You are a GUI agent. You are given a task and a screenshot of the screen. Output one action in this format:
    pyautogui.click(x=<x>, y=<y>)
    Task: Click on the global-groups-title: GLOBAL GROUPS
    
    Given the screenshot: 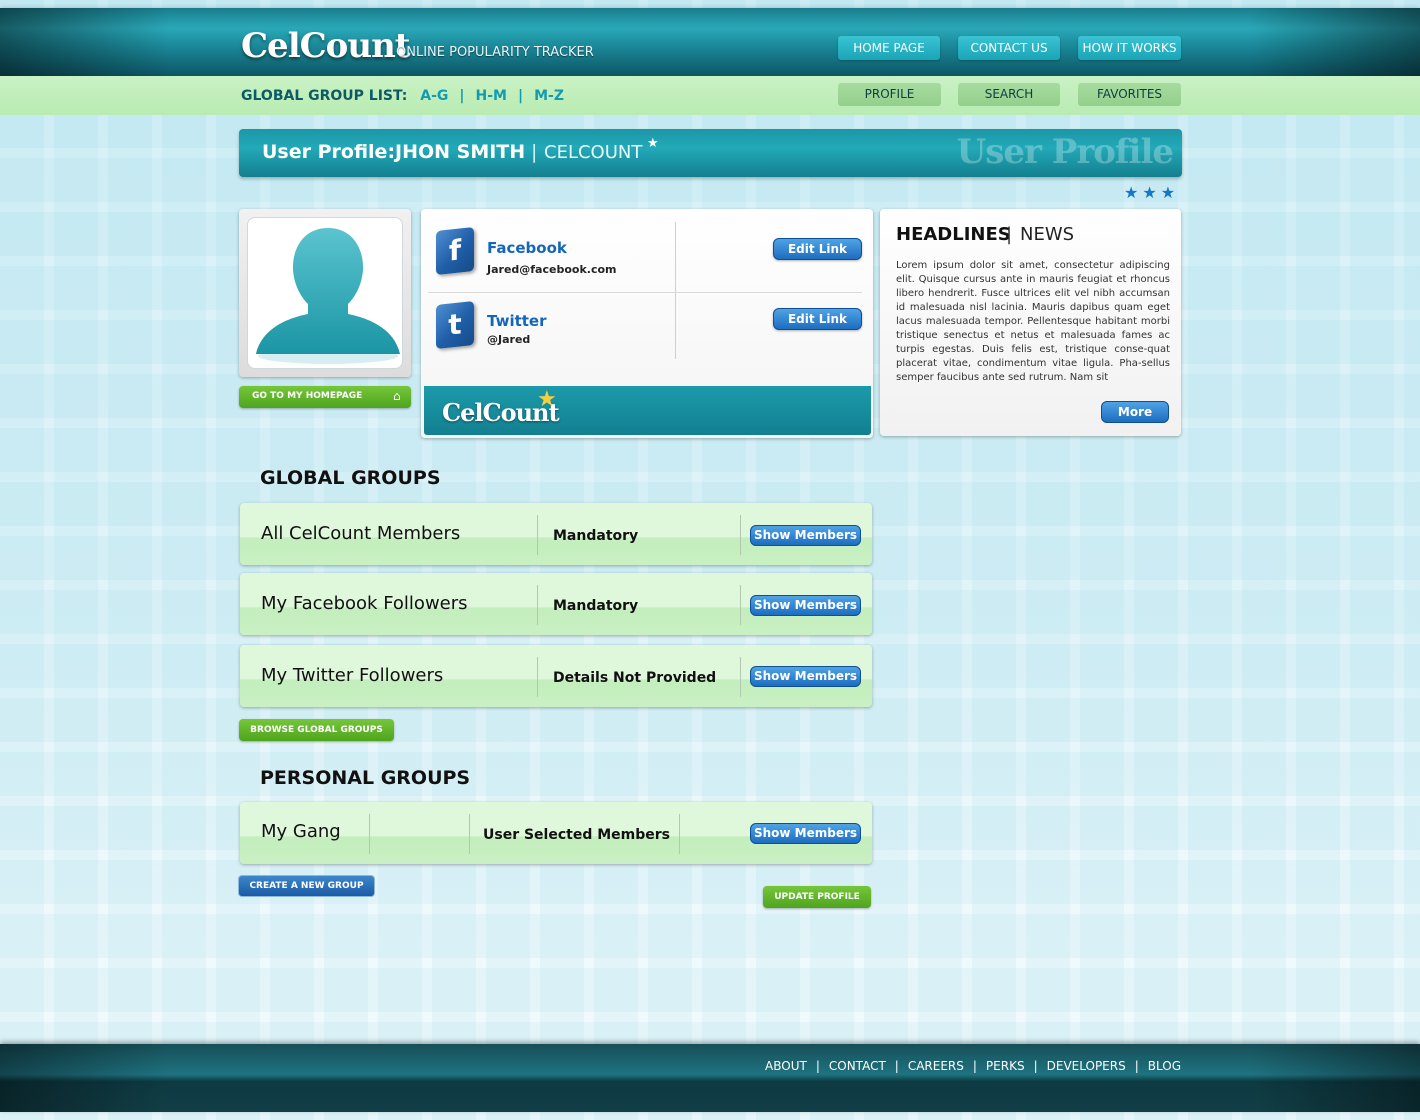 What is the action you would take?
    pyautogui.click(x=350, y=478)
    